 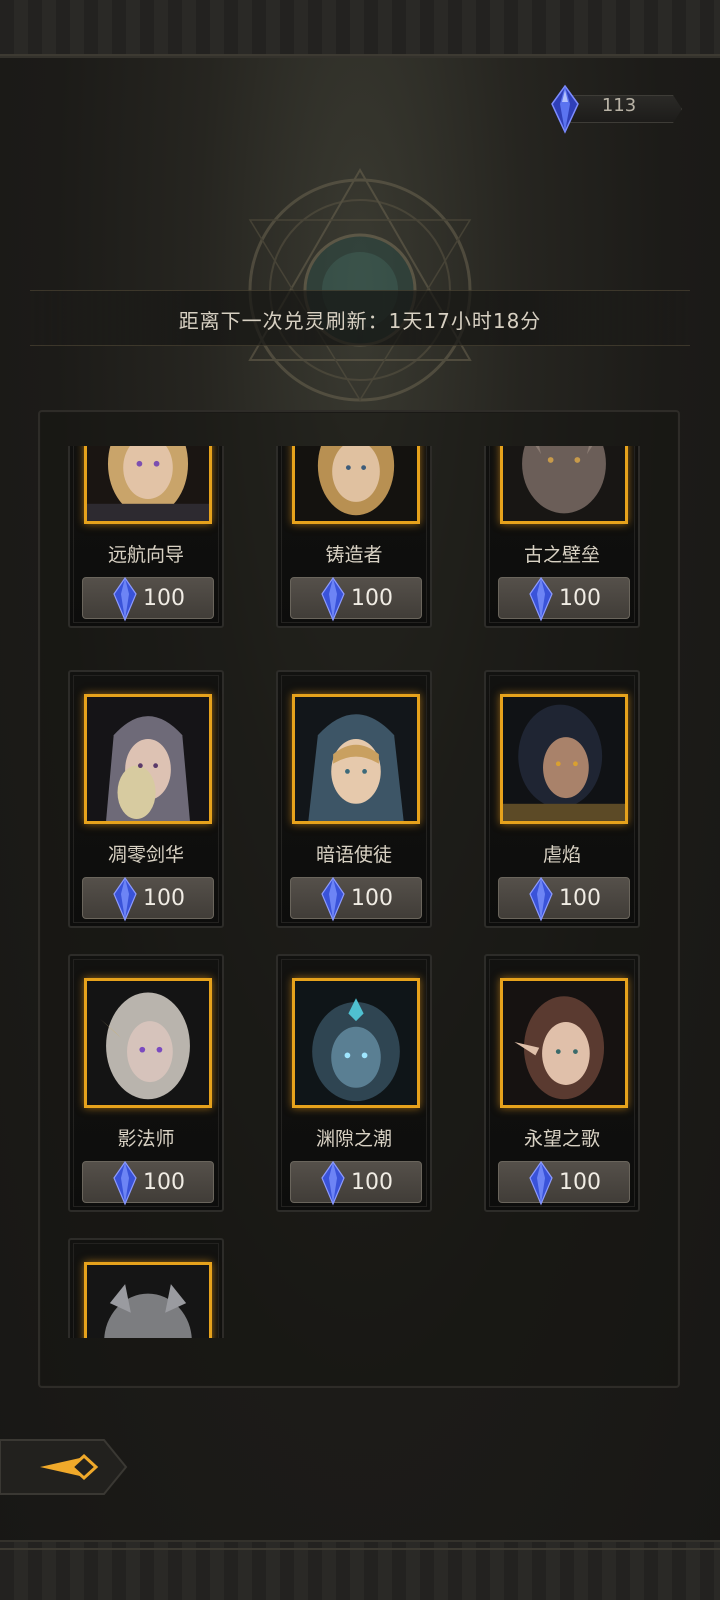 What do you see at coordinates (354, 537) in the screenshot?
I see `hero-card: 铸造者 100` at bounding box center [354, 537].